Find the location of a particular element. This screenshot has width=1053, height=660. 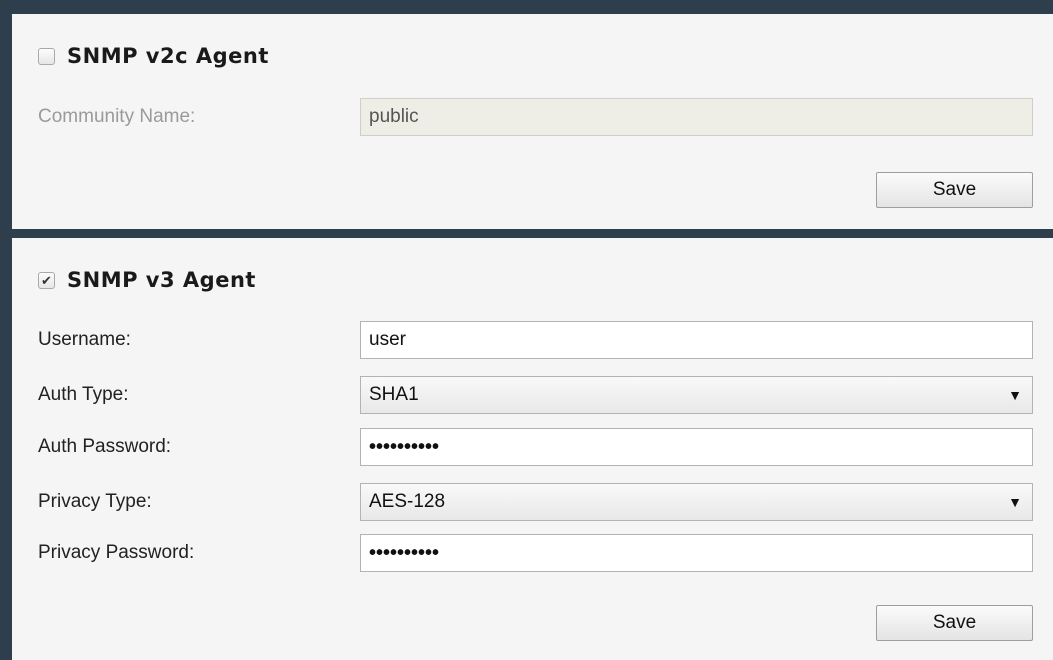

privacy-type-label: Privacy Type: is located at coordinates (95, 501).